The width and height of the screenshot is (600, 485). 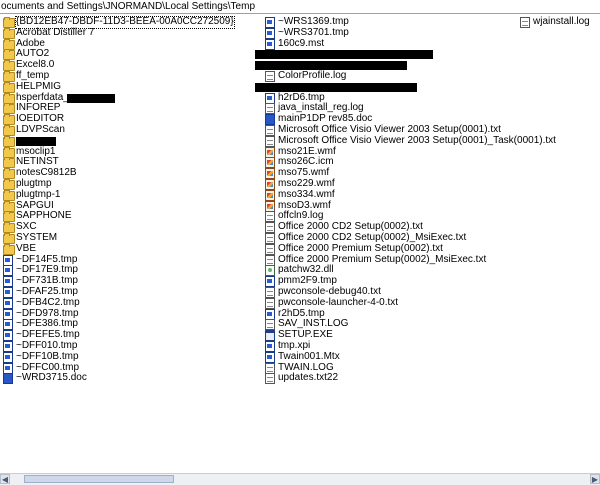 I want to click on item-label: ColorProfile.log, so click(x=312, y=75).